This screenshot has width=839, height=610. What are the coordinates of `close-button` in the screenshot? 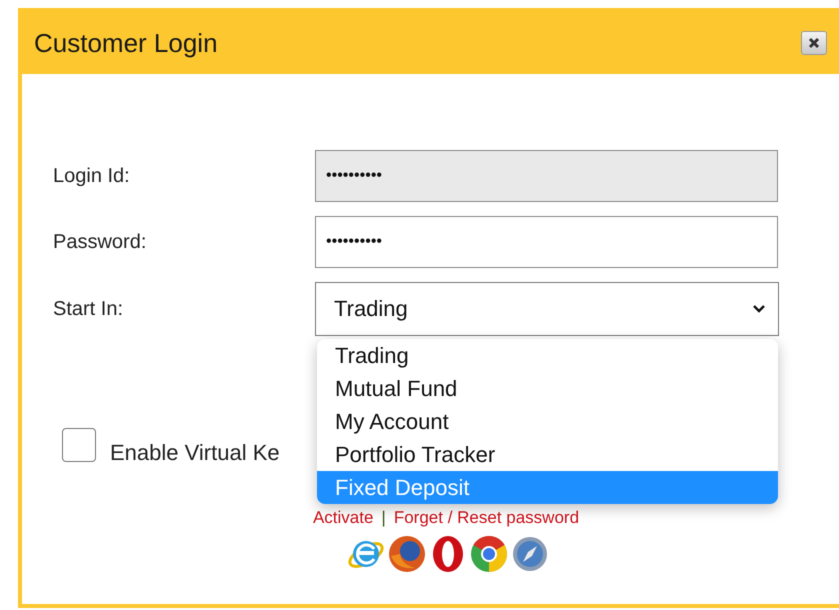 It's located at (814, 43).